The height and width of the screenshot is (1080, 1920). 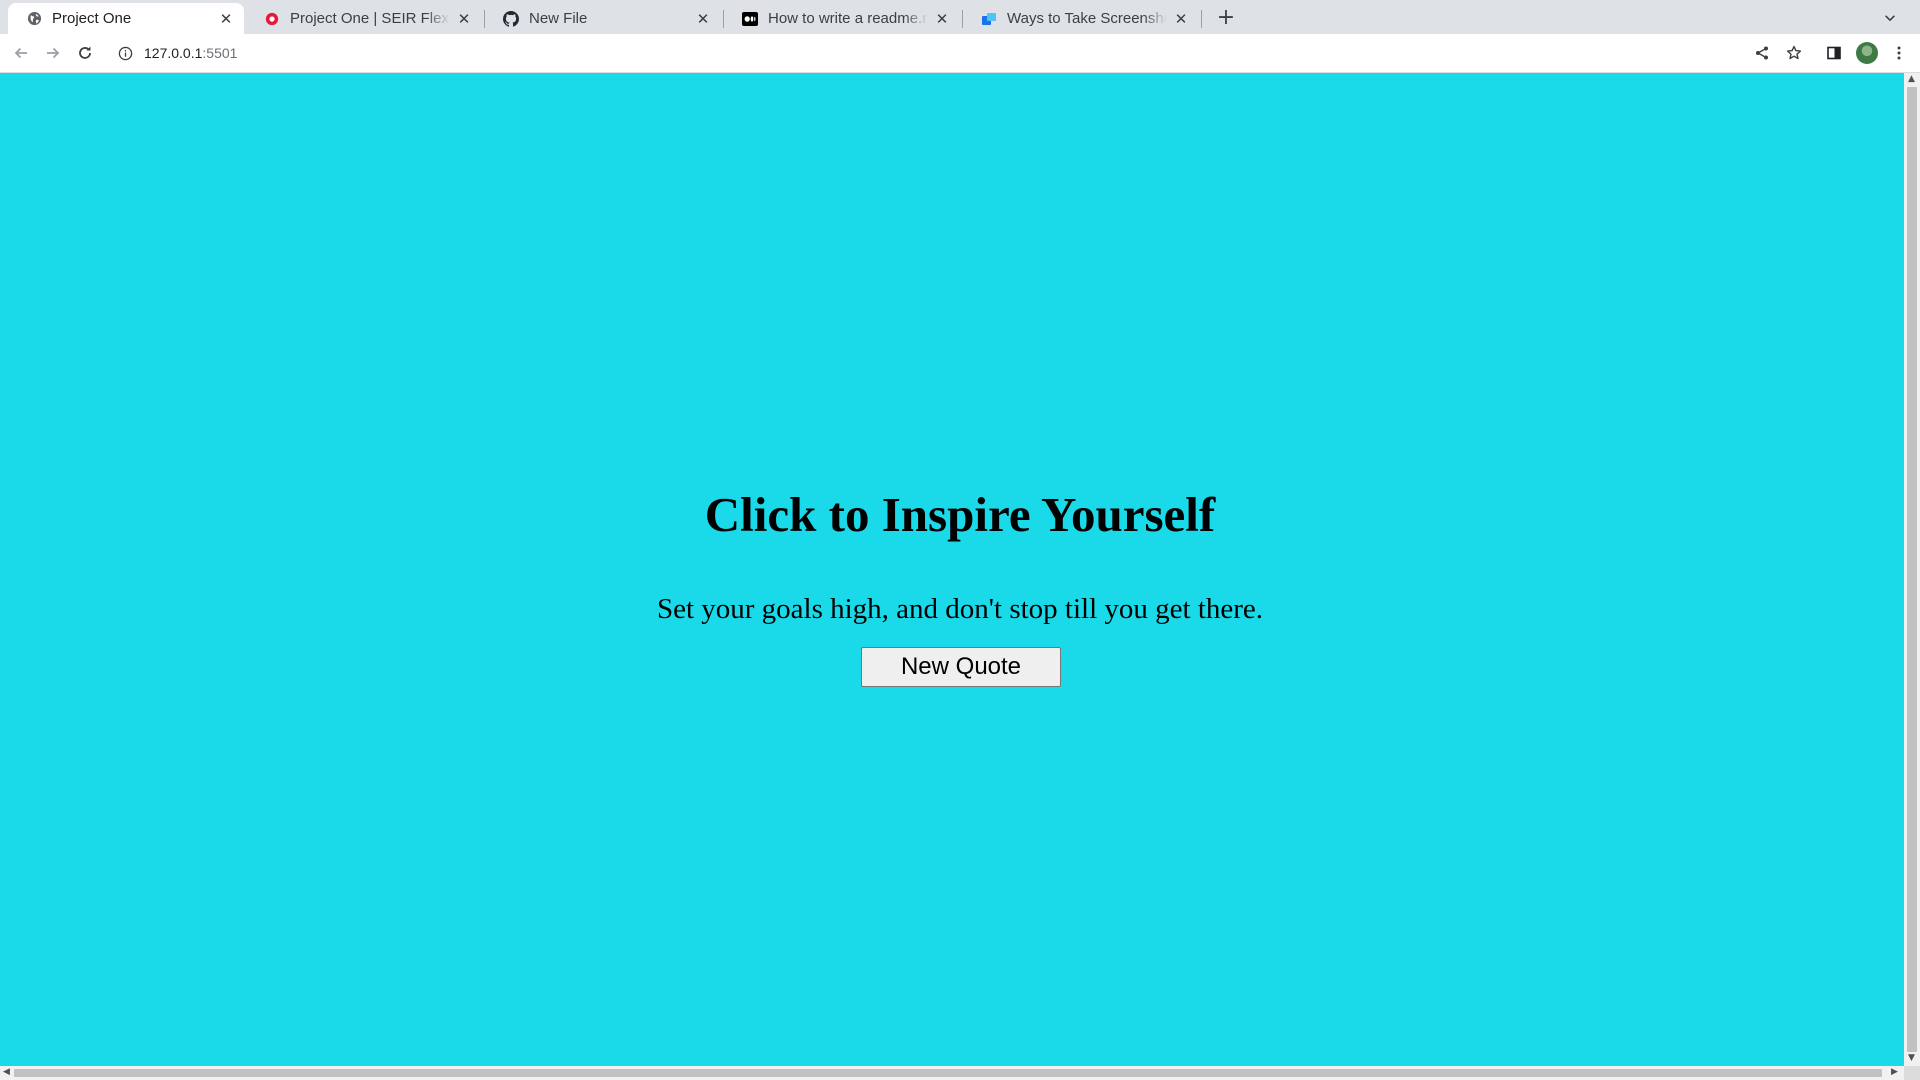 I want to click on forward-button, so click(x=53, y=53).